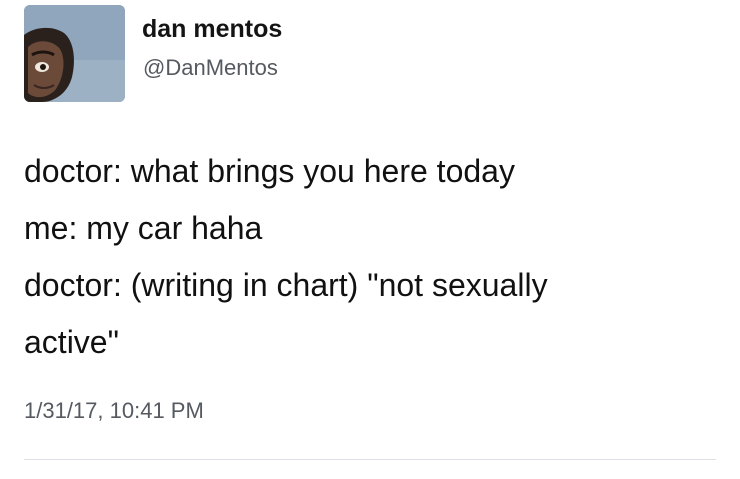 This screenshot has height=479, width=740. I want to click on display-name: dan mentos, so click(212, 29).